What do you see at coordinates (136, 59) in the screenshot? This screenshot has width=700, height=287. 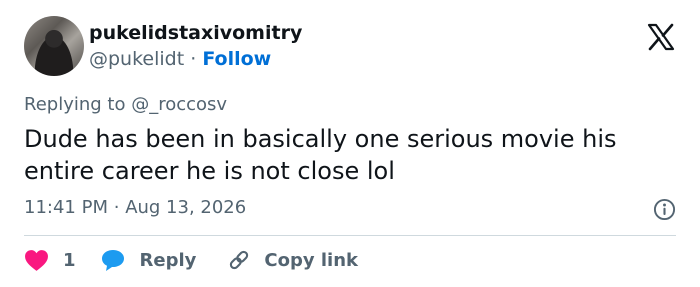 I see `author-handle: @pukelidt` at bounding box center [136, 59].